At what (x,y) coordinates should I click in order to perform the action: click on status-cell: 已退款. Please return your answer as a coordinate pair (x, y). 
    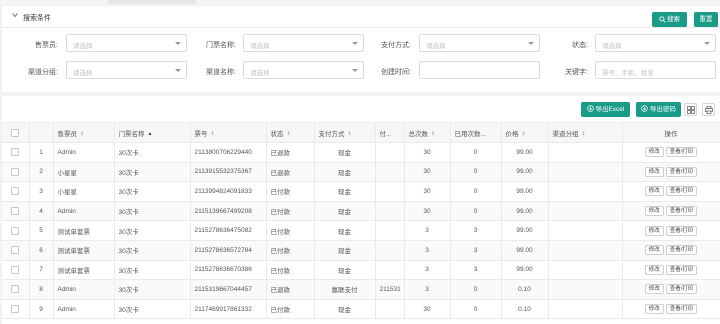
    Looking at the image, I should click on (290, 289).